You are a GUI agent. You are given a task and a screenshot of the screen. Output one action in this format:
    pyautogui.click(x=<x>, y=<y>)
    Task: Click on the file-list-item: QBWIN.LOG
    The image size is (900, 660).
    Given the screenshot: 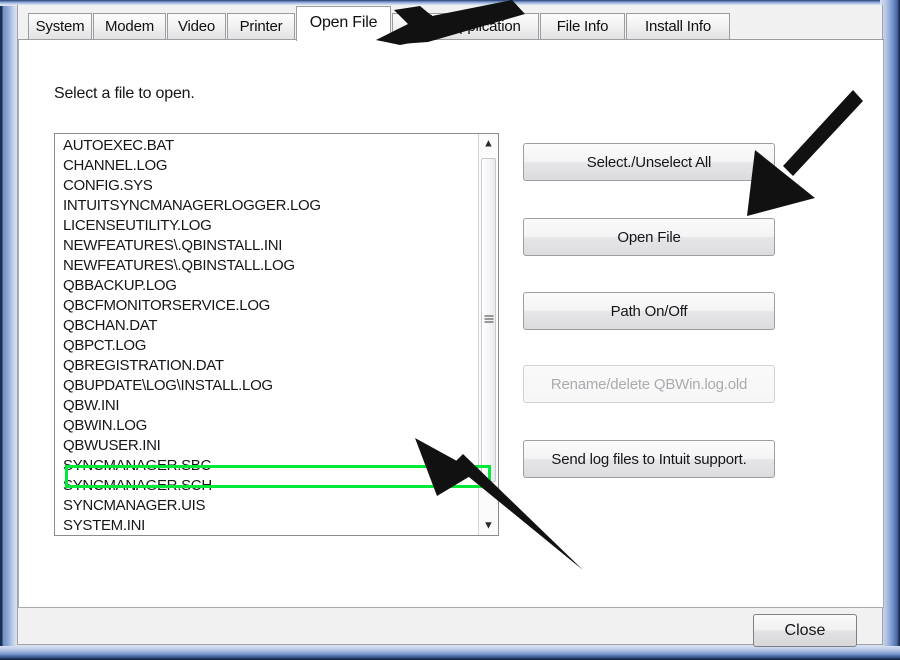 What is the action you would take?
    pyautogui.click(x=267, y=426)
    